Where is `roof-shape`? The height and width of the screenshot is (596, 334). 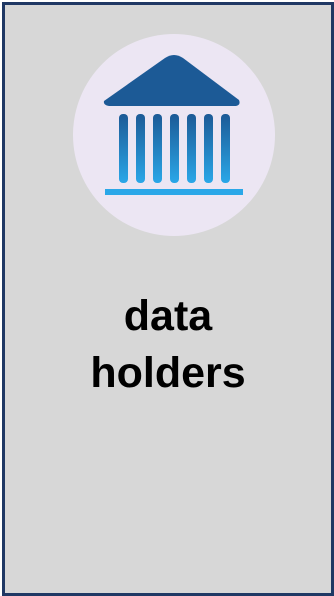 roof-shape is located at coordinates (171, 80).